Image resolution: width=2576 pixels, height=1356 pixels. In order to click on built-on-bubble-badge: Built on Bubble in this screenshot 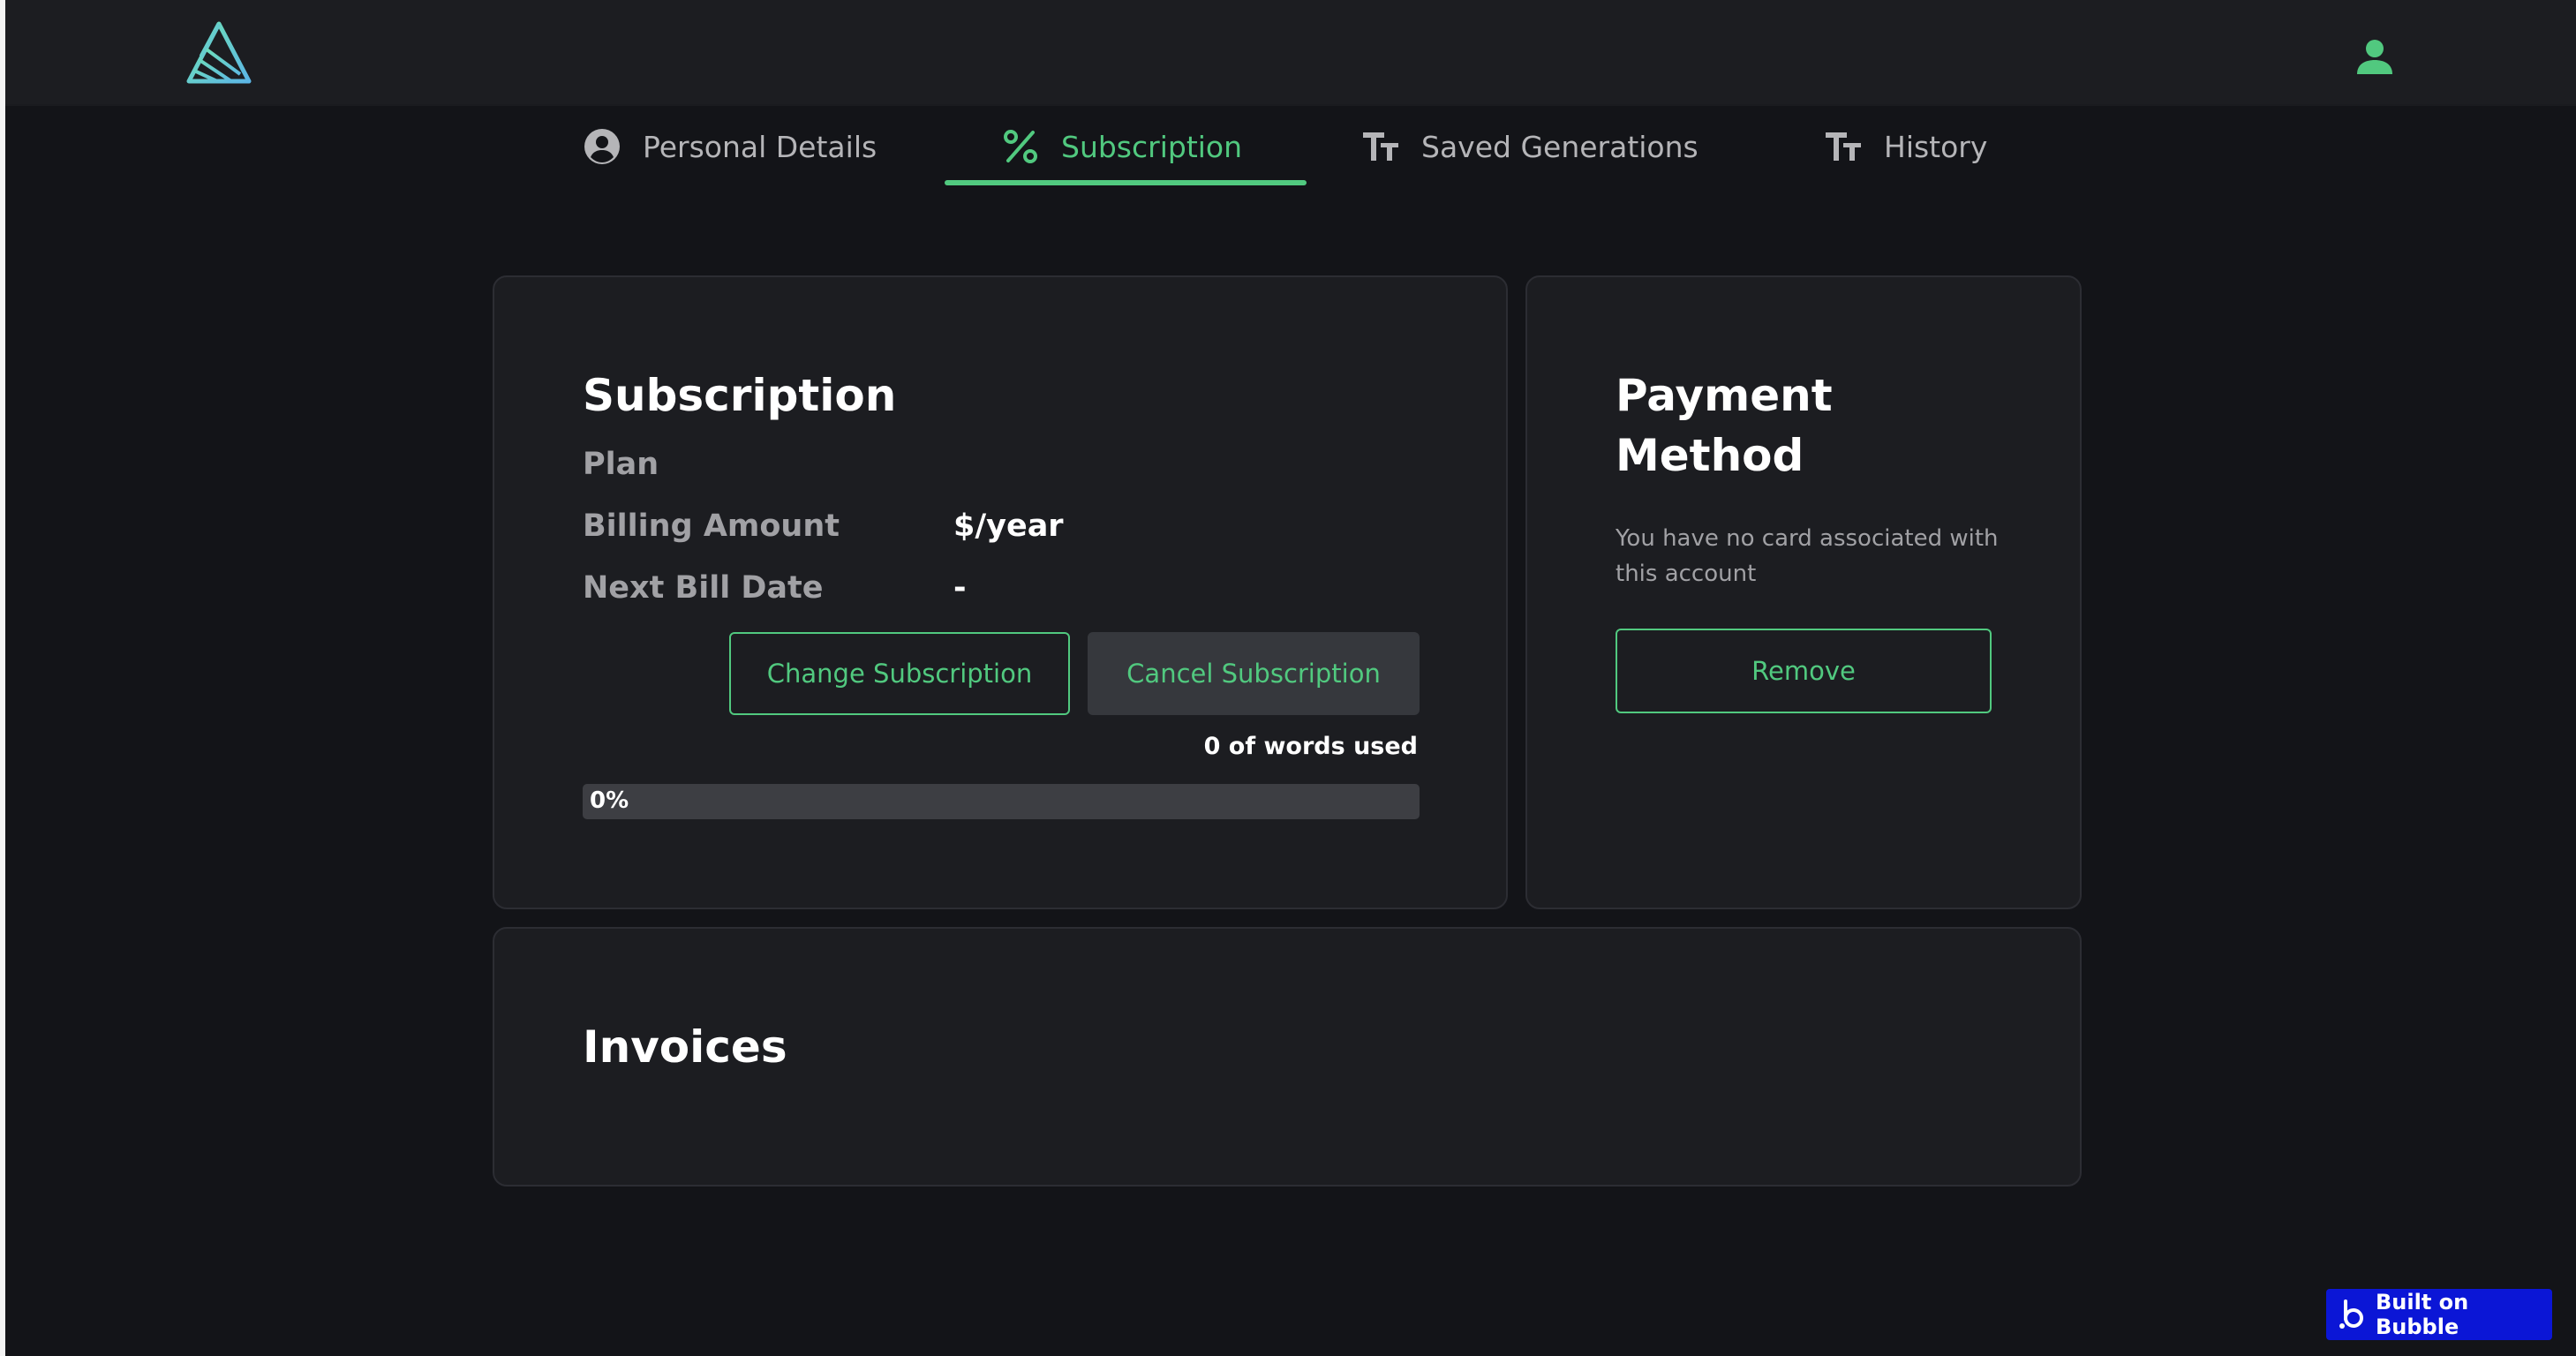, I will do `click(2439, 1314)`.